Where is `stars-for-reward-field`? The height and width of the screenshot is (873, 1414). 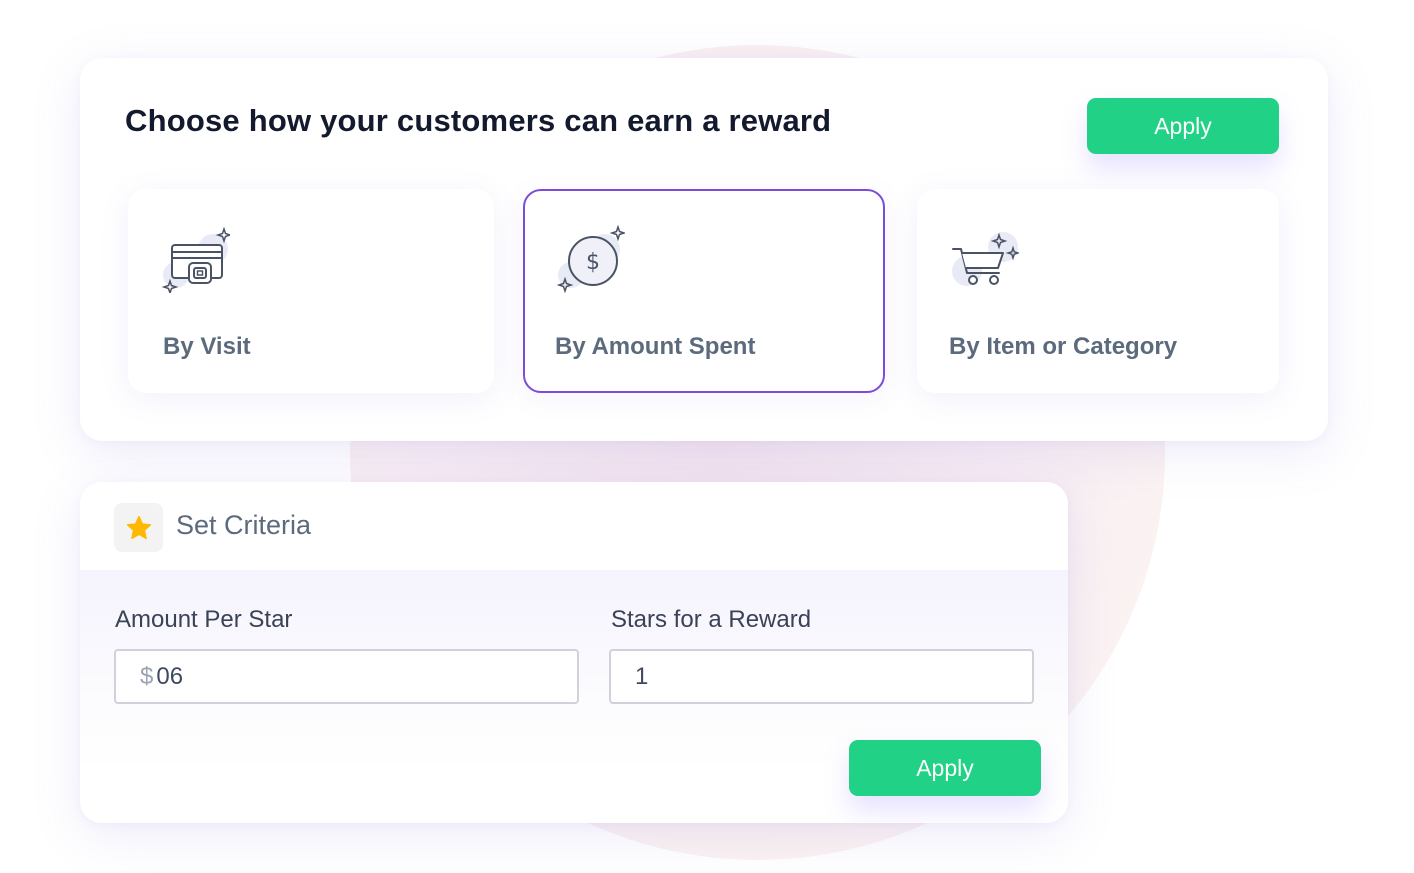 stars-for-reward-field is located at coordinates (821, 676).